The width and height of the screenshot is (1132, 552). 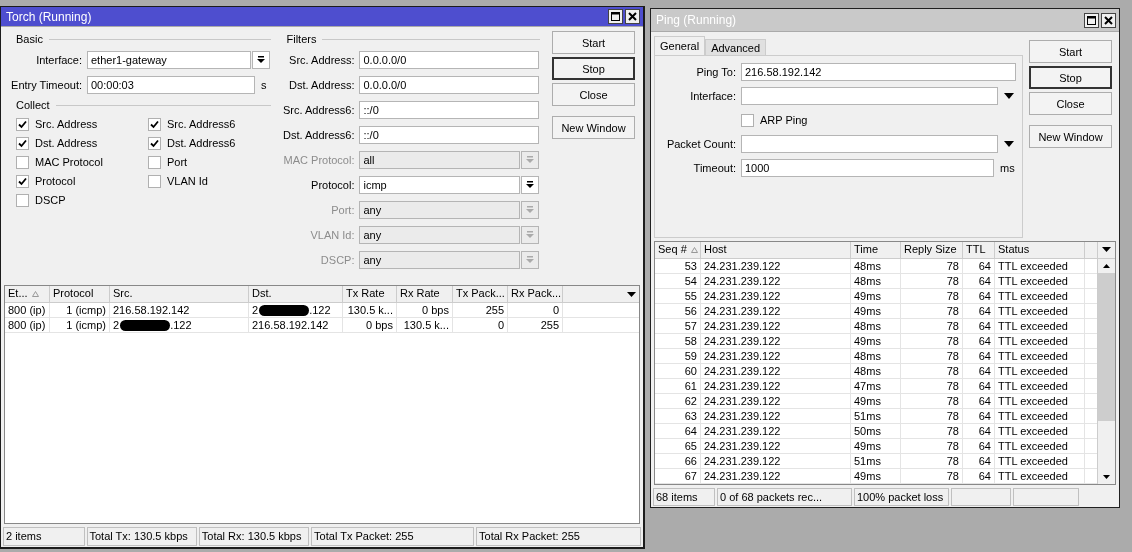 I want to click on status-panel, so click(x=1046, y=496).